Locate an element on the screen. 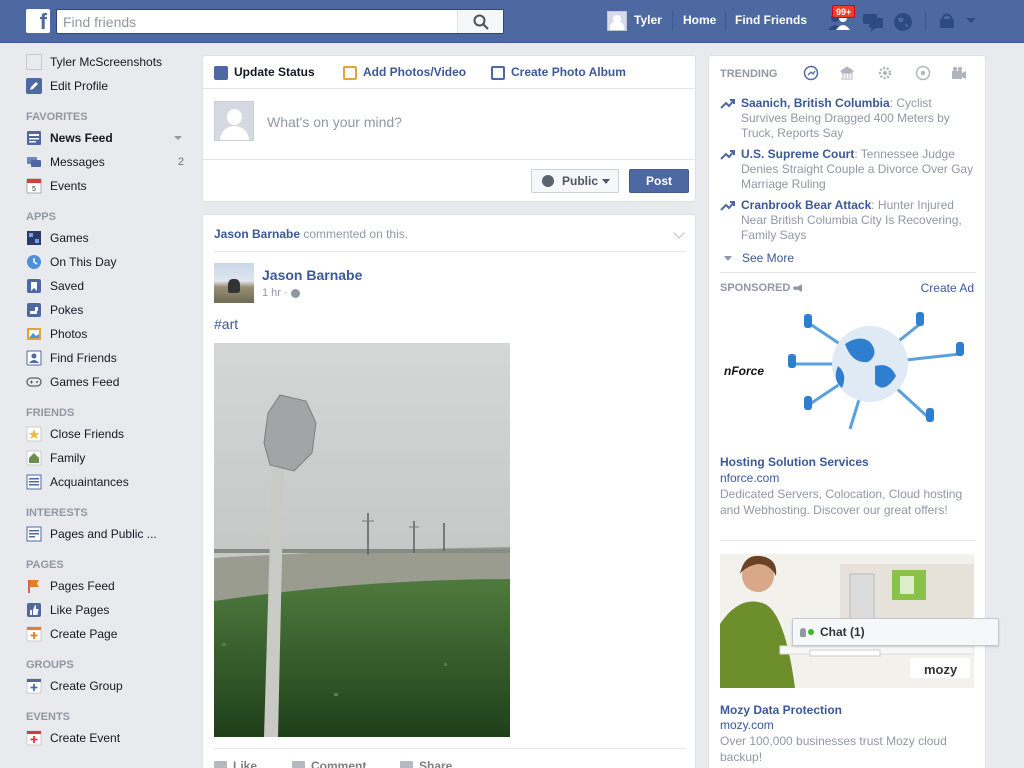 The width and height of the screenshot is (1024, 768). nav-edit-profile: Edit Profile is located at coordinates (109, 89).